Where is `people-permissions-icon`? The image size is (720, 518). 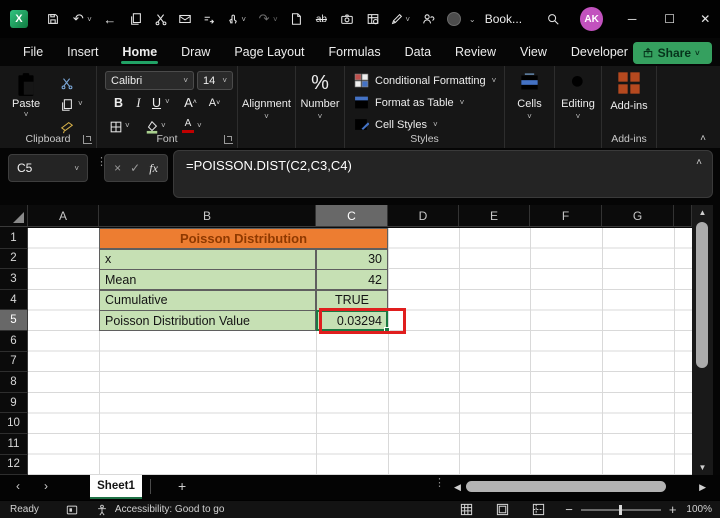
people-permissions-icon is located at coordinates (428, 19).